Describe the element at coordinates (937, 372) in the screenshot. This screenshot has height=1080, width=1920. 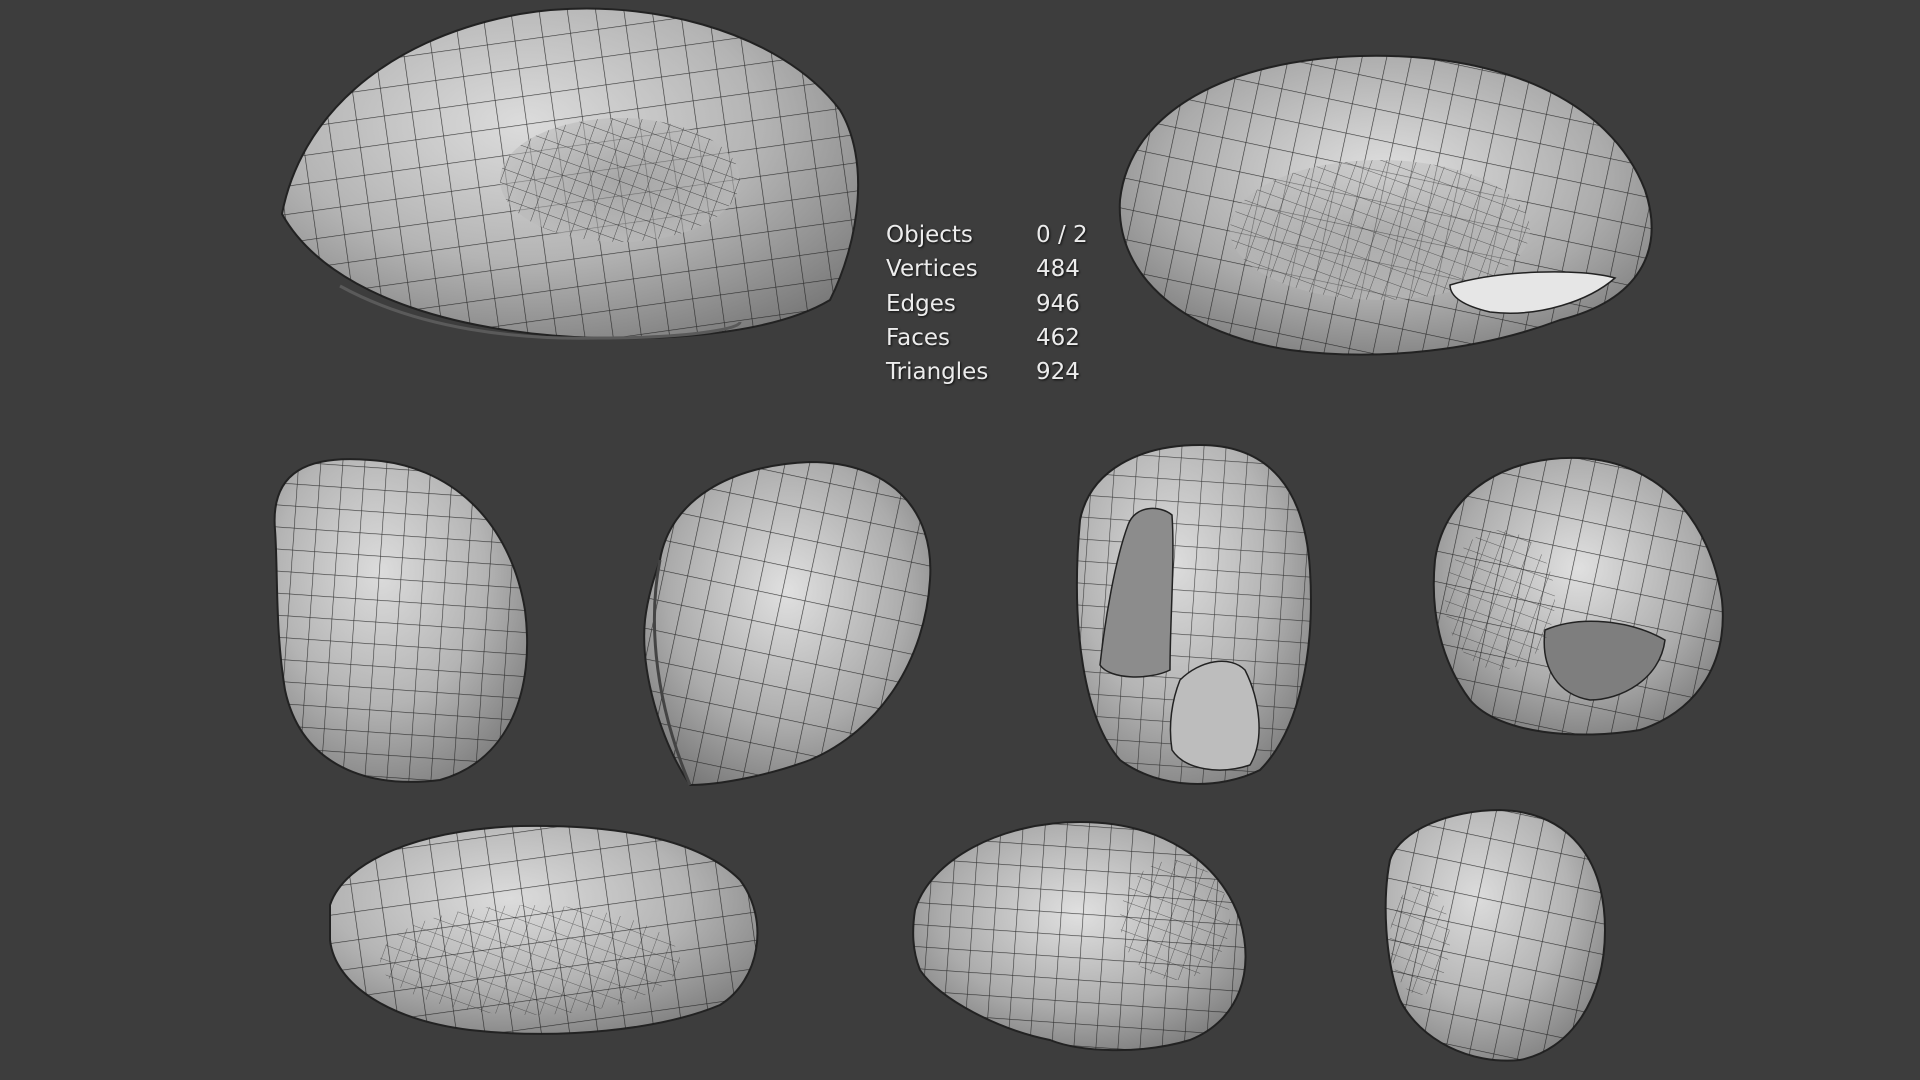
I see `stat-triangles-label: Triangles` at that location.